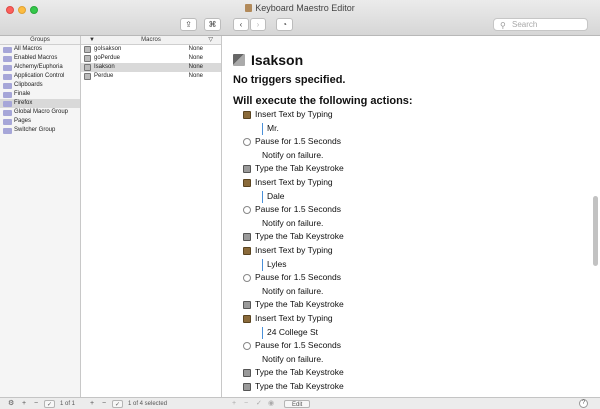  What do you see at coordinates (411, 129) in the screenshot?
I see `action-text-value: Mr.` at bounding box center [411, 129].